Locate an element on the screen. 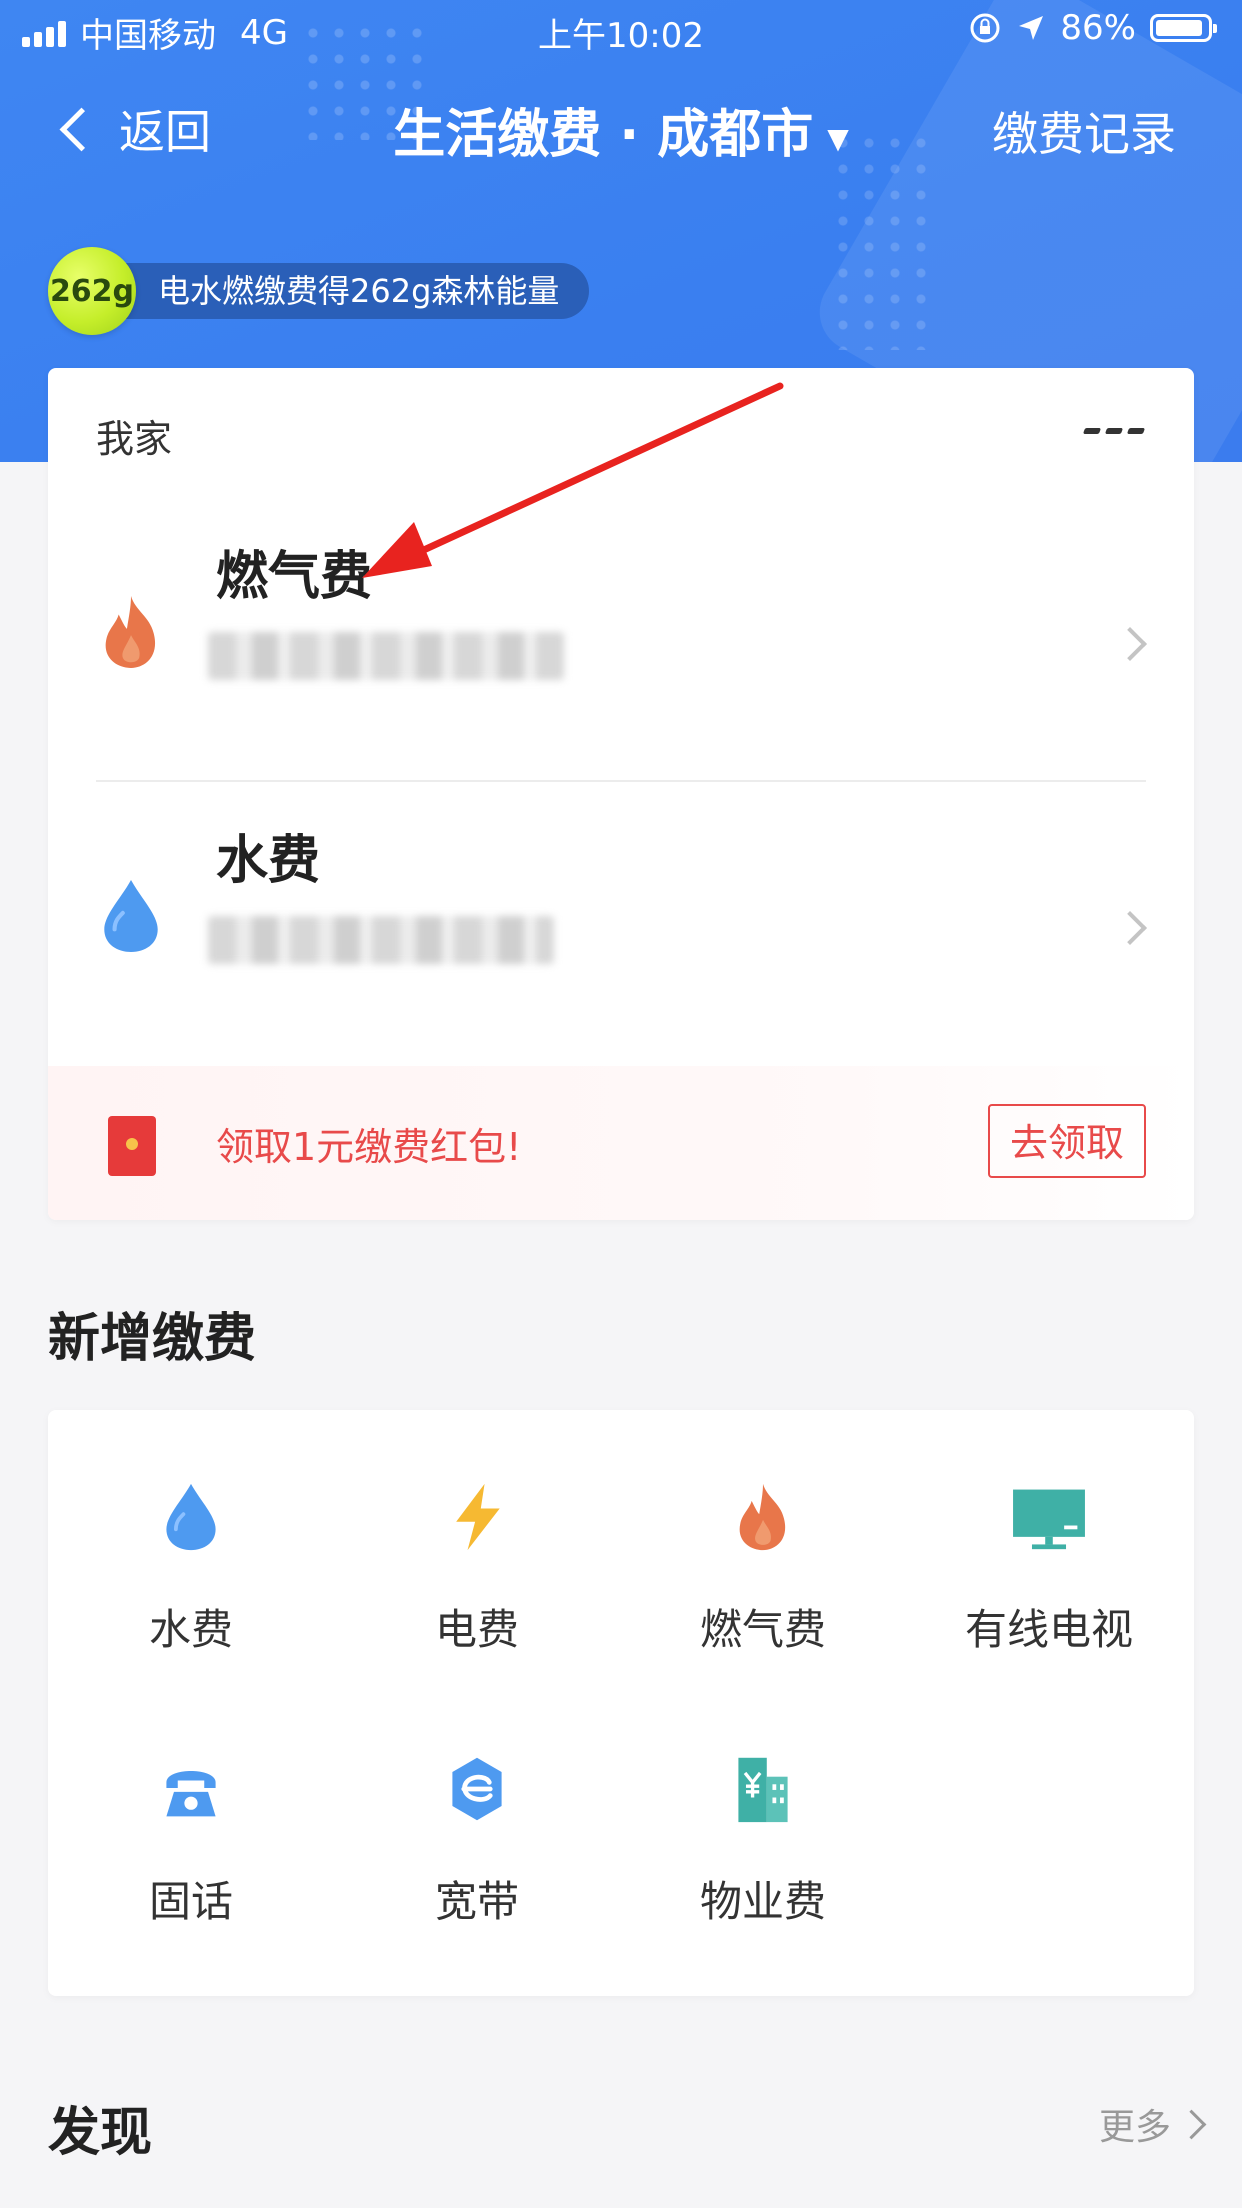  add-item-label: 物业费 is located at coordinates (762, 1901).